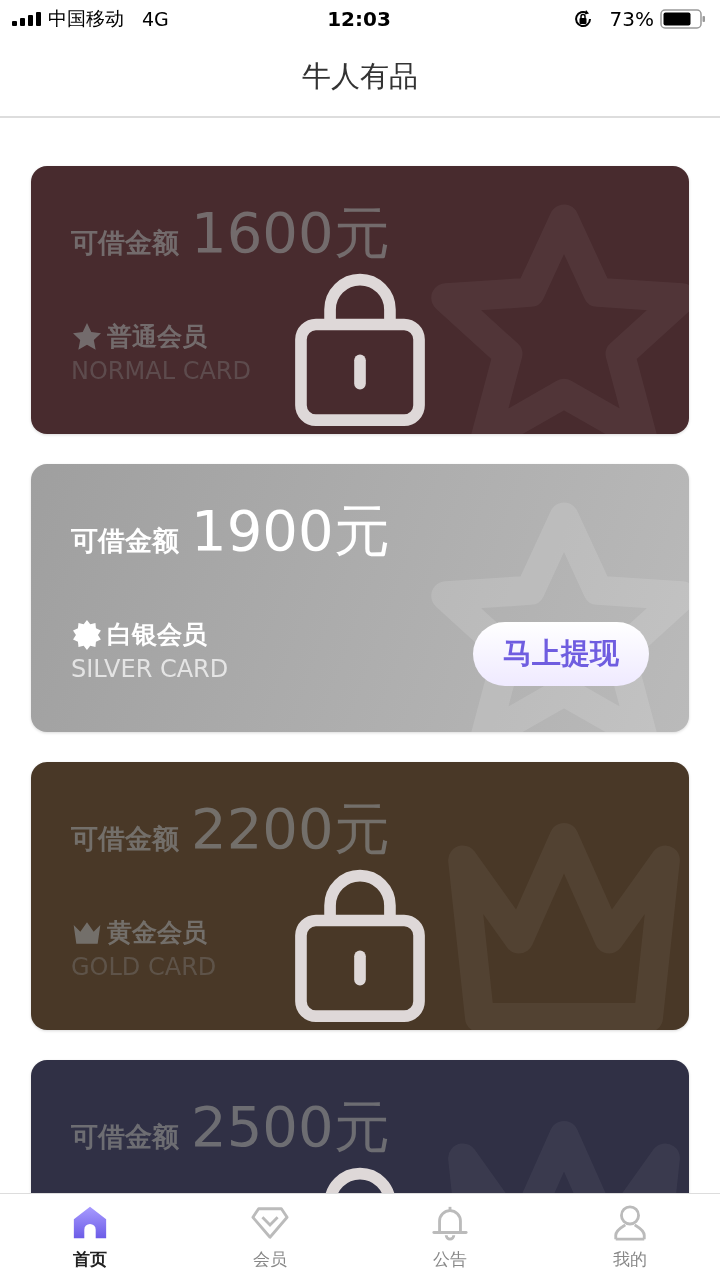  Describe the element at coordinates (157, 933) in the screenshot. I see `tier-name: 黄金会员` at that location.